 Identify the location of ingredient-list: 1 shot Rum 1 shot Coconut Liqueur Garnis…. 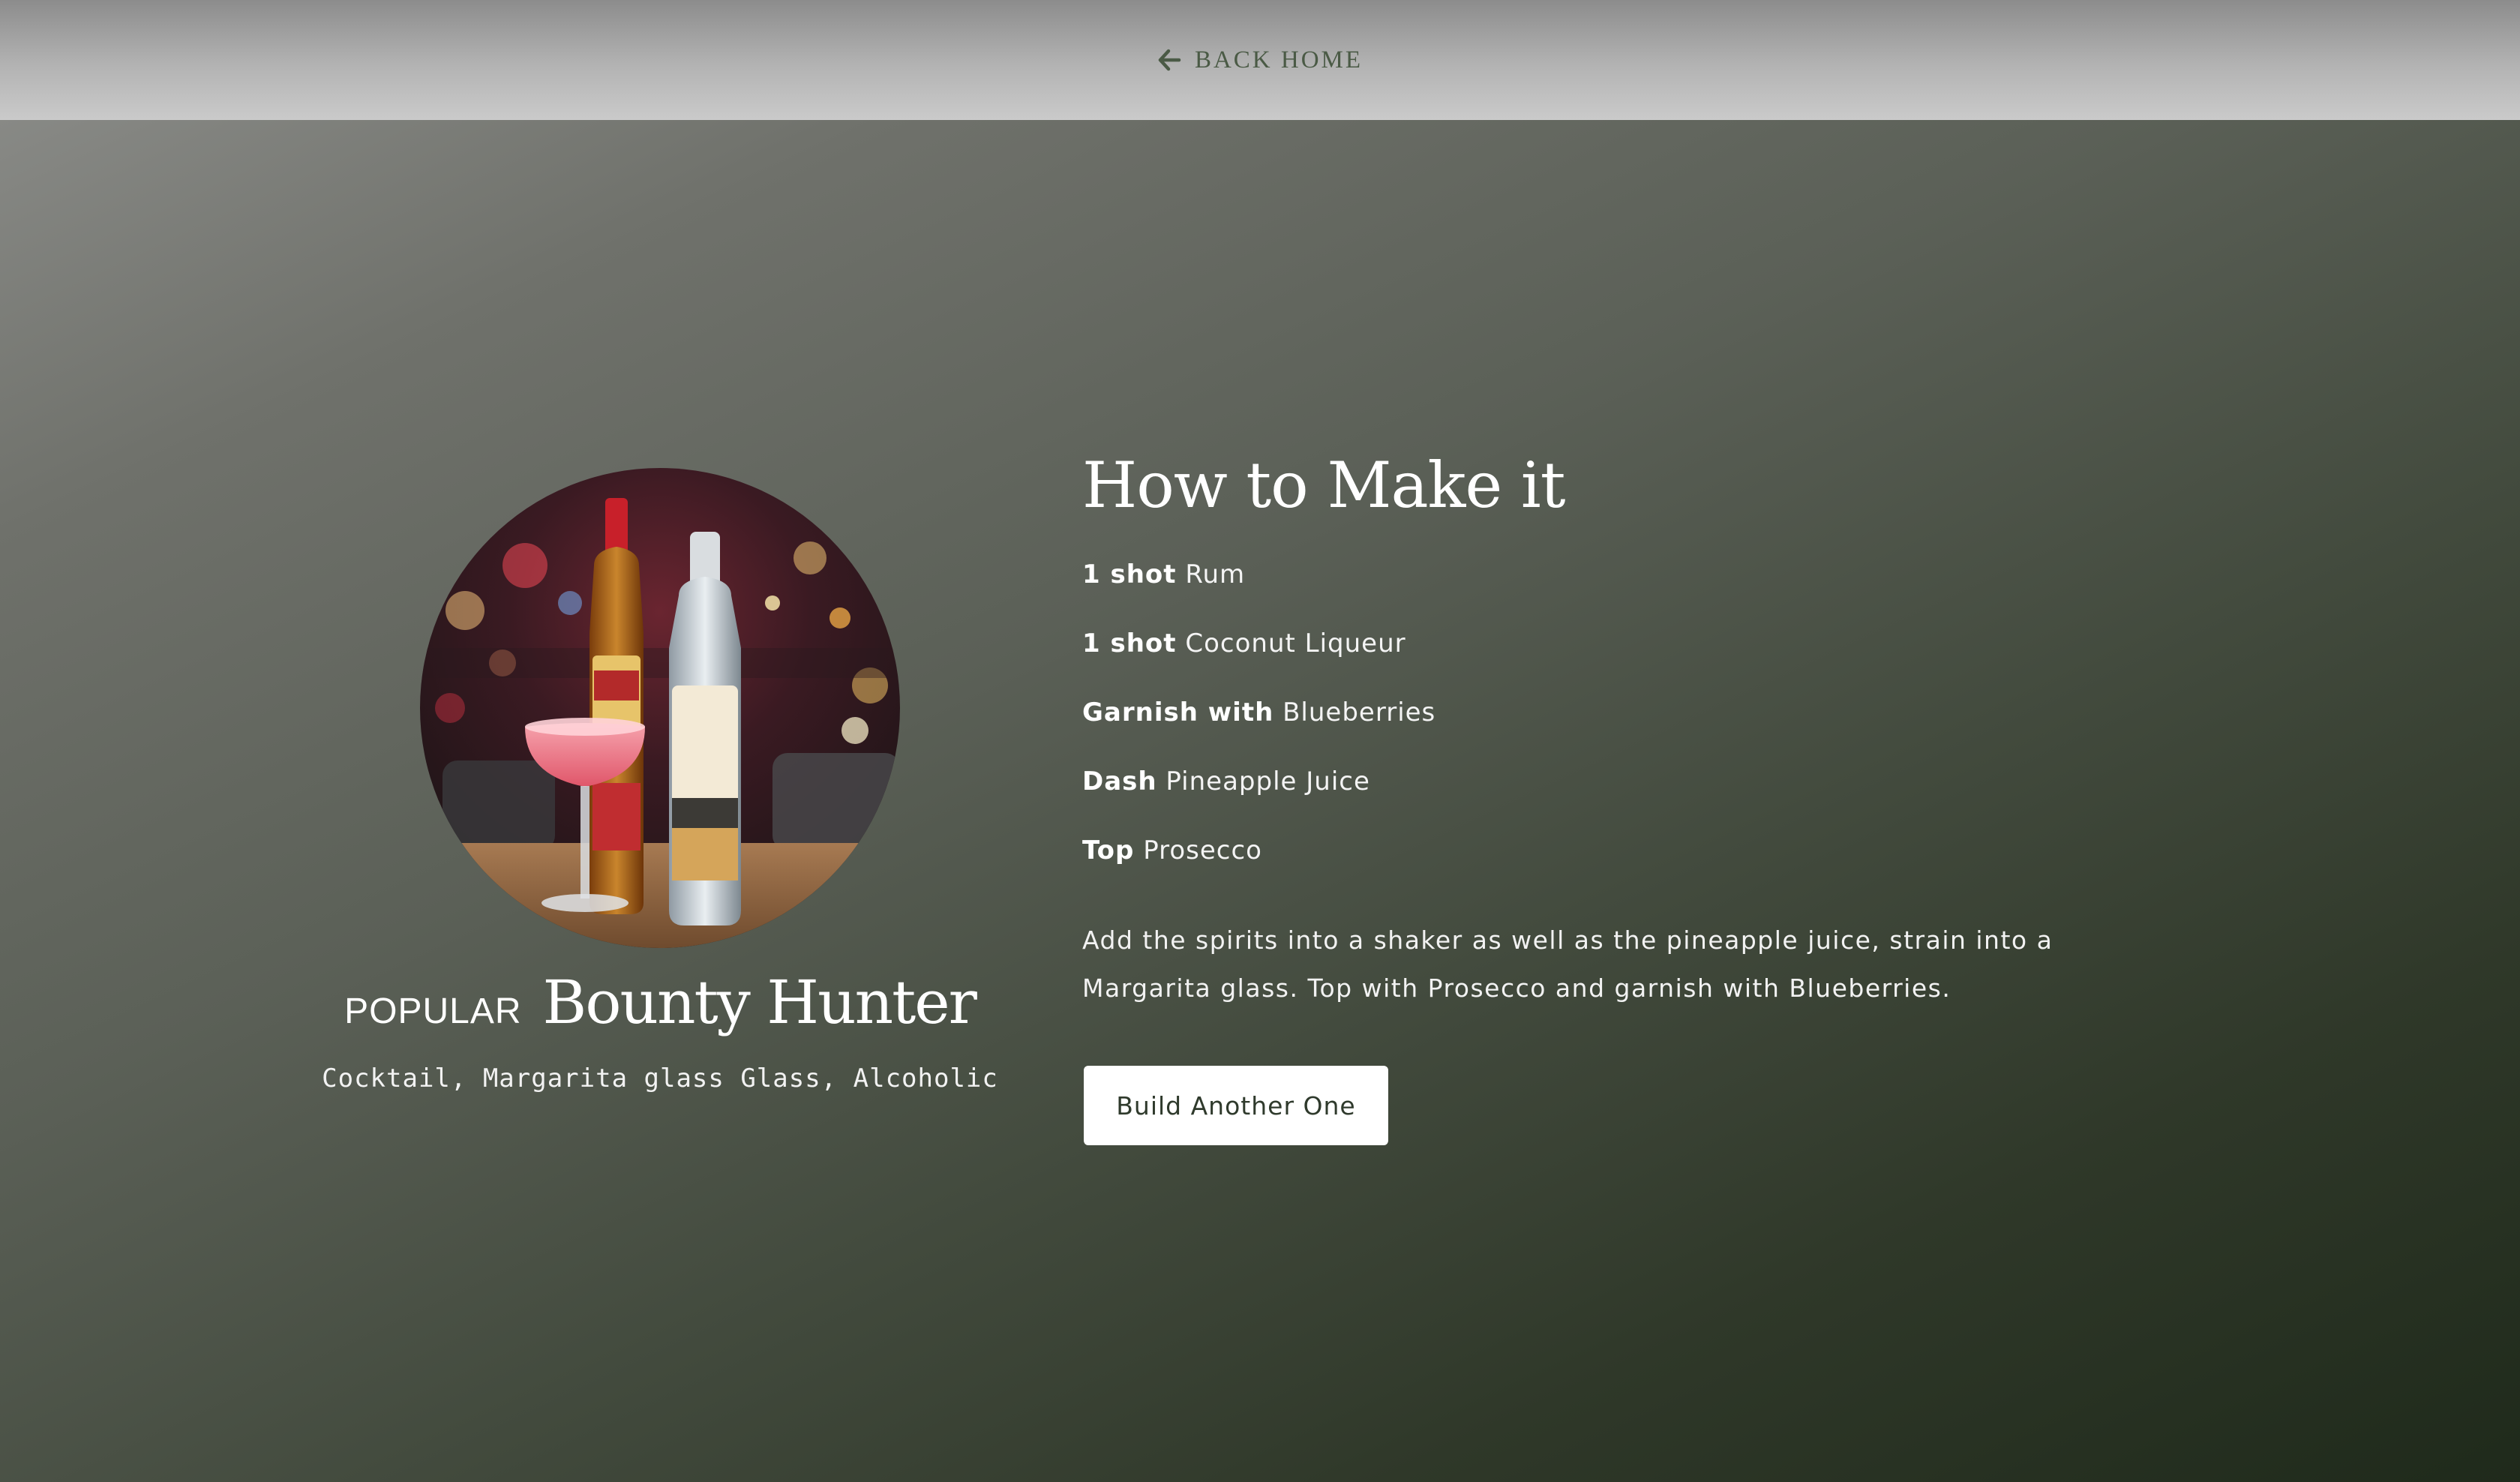
(1259, 732).